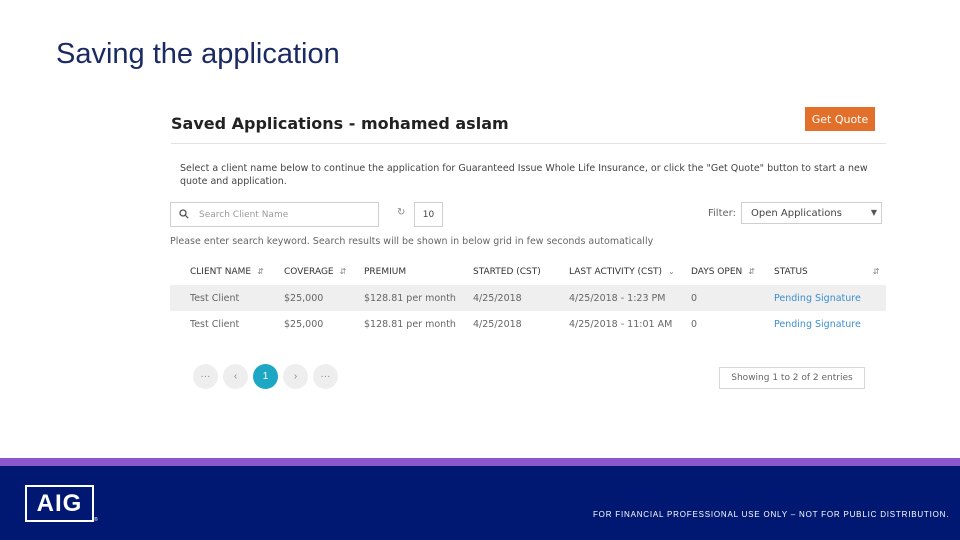 This screenshot has height=540, width=960. I want to click on divider, so click(528, 143).